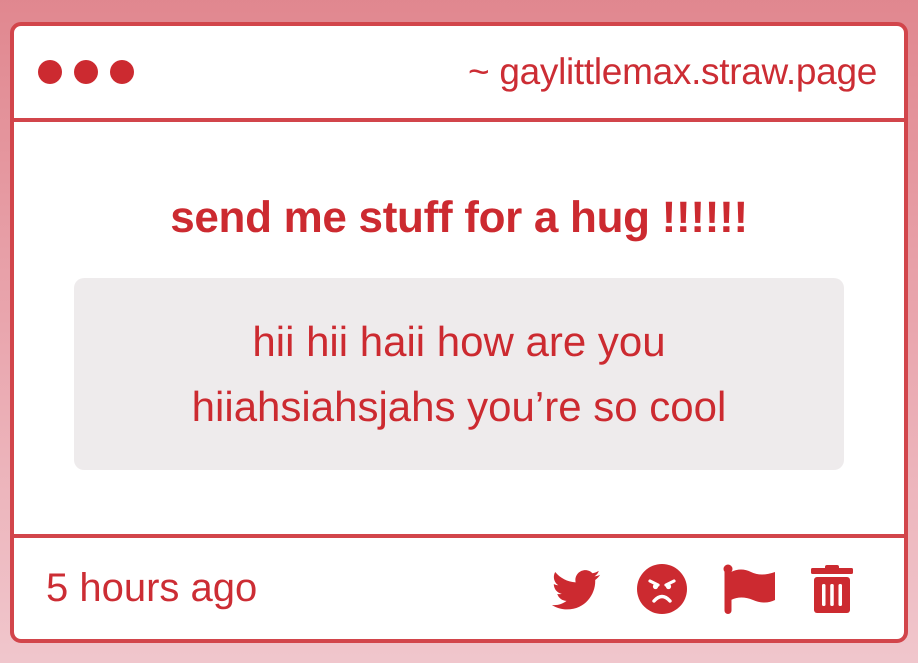 The height and width of the screenshot is (663, 918). Describe the element at coordinates (832, 588) in the screenshot. I see `trash-icon` at that location.